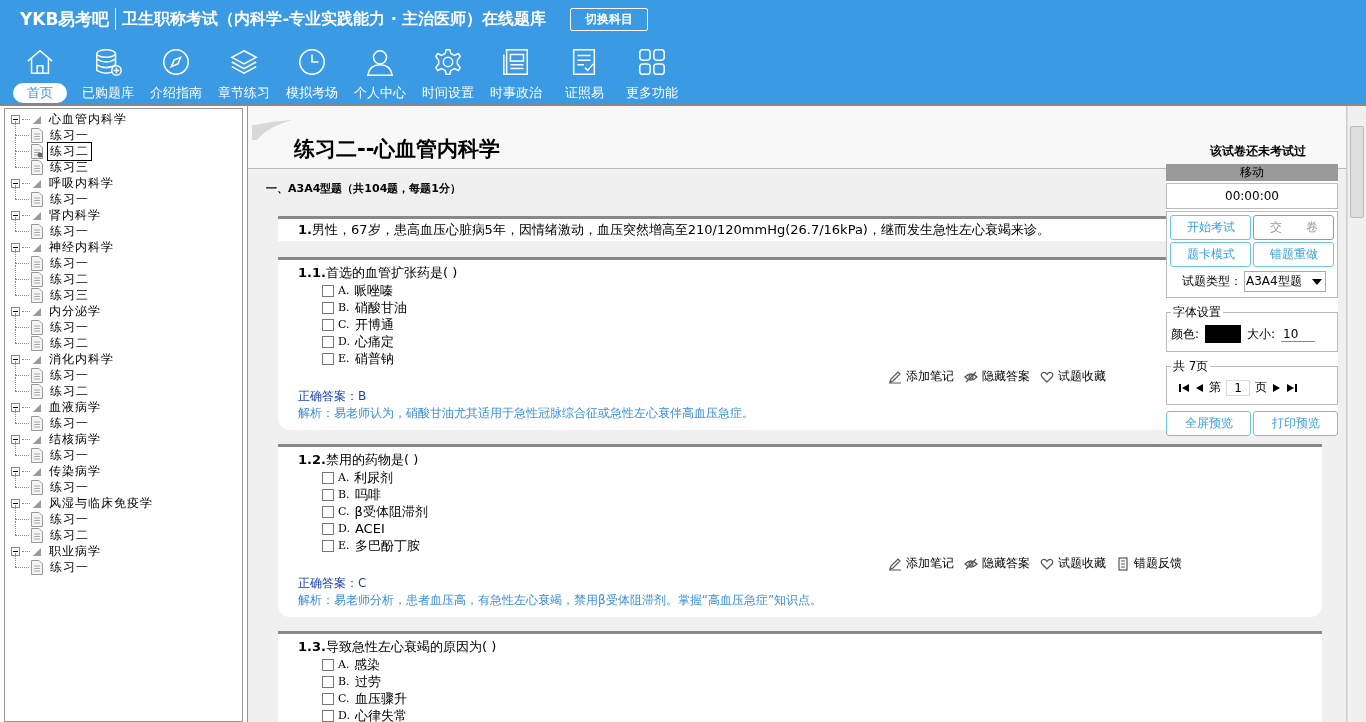  What do you see at coordinates (380, 307) in the screenshot?
I see `option-text: 硝酸甘油` at bounding box center [380, 307].